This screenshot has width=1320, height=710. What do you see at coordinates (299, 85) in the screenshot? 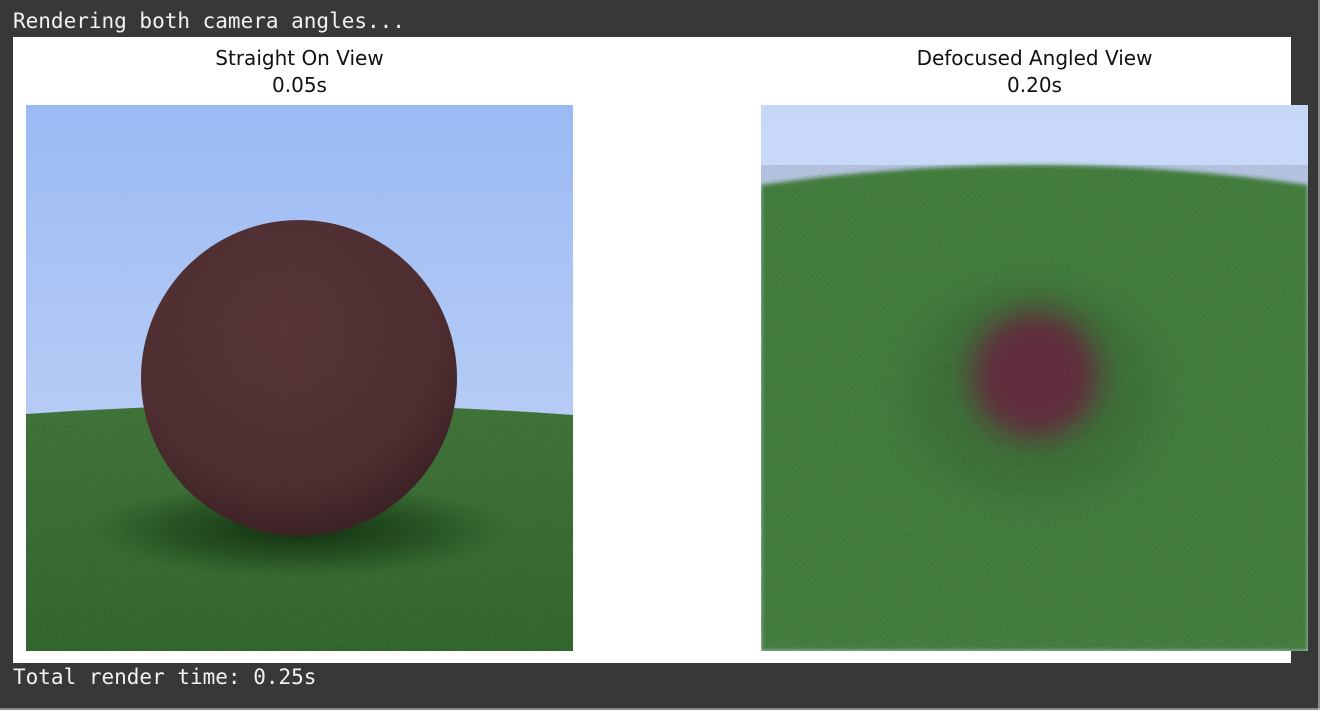
I see `panel-render-time: 0.05s` at bounding box center [299, 85].